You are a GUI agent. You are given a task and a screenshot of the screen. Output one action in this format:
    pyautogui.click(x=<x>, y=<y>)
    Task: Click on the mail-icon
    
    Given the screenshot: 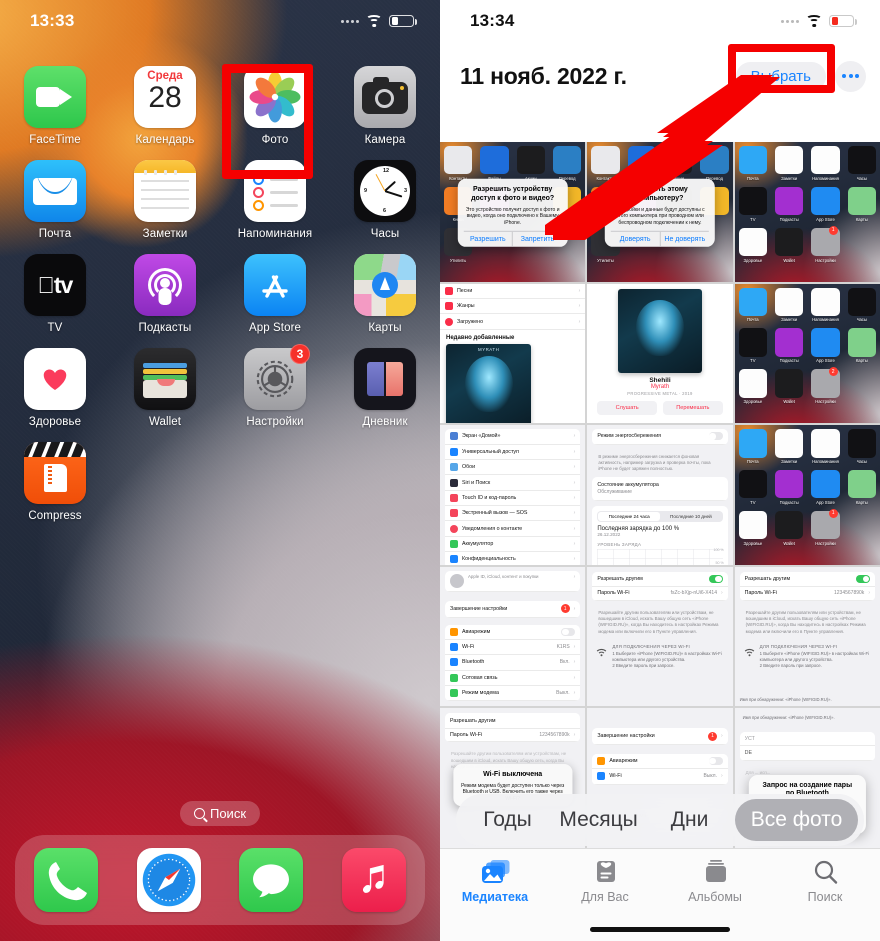 What is the action you would take?
    pyautogui.click(x=55, y=191)
    